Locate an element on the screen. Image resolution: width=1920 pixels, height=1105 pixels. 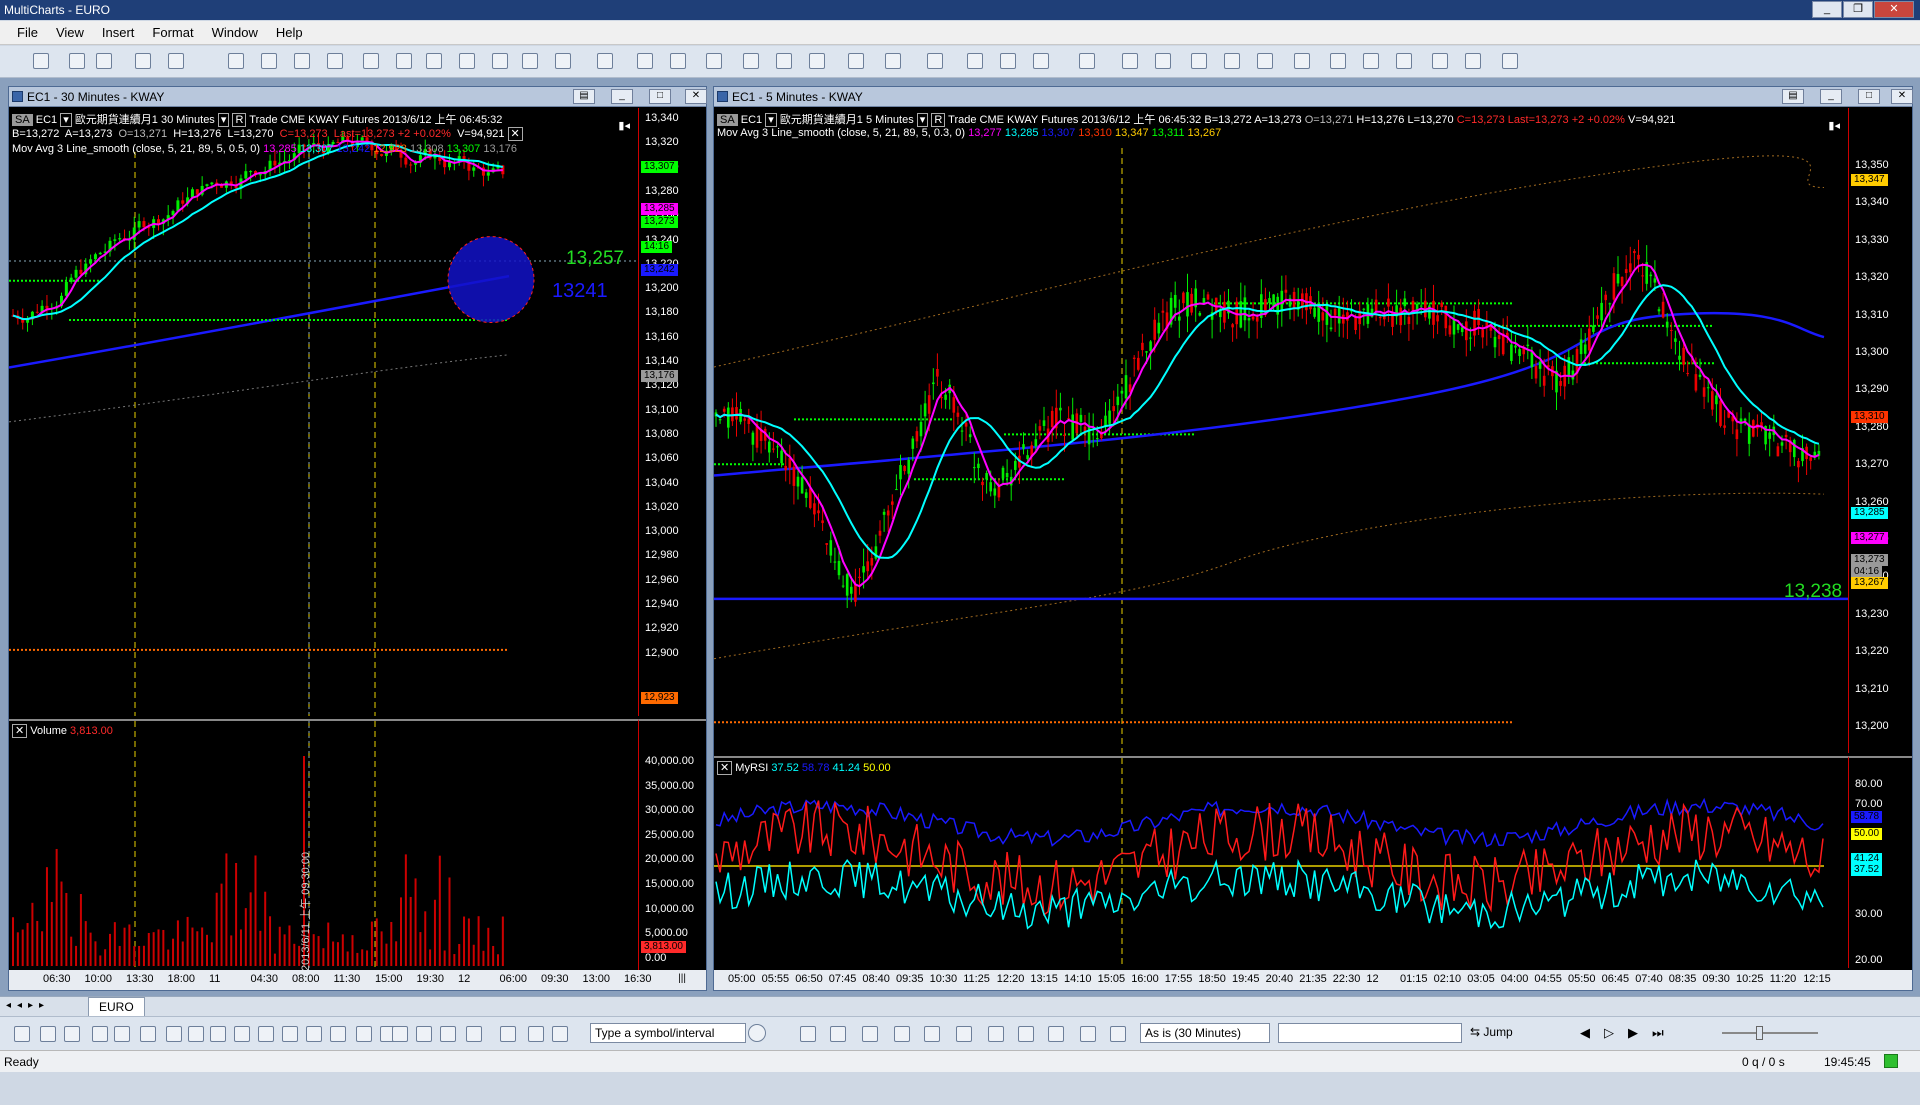
date-input is located at coordinates (1370, 1033).